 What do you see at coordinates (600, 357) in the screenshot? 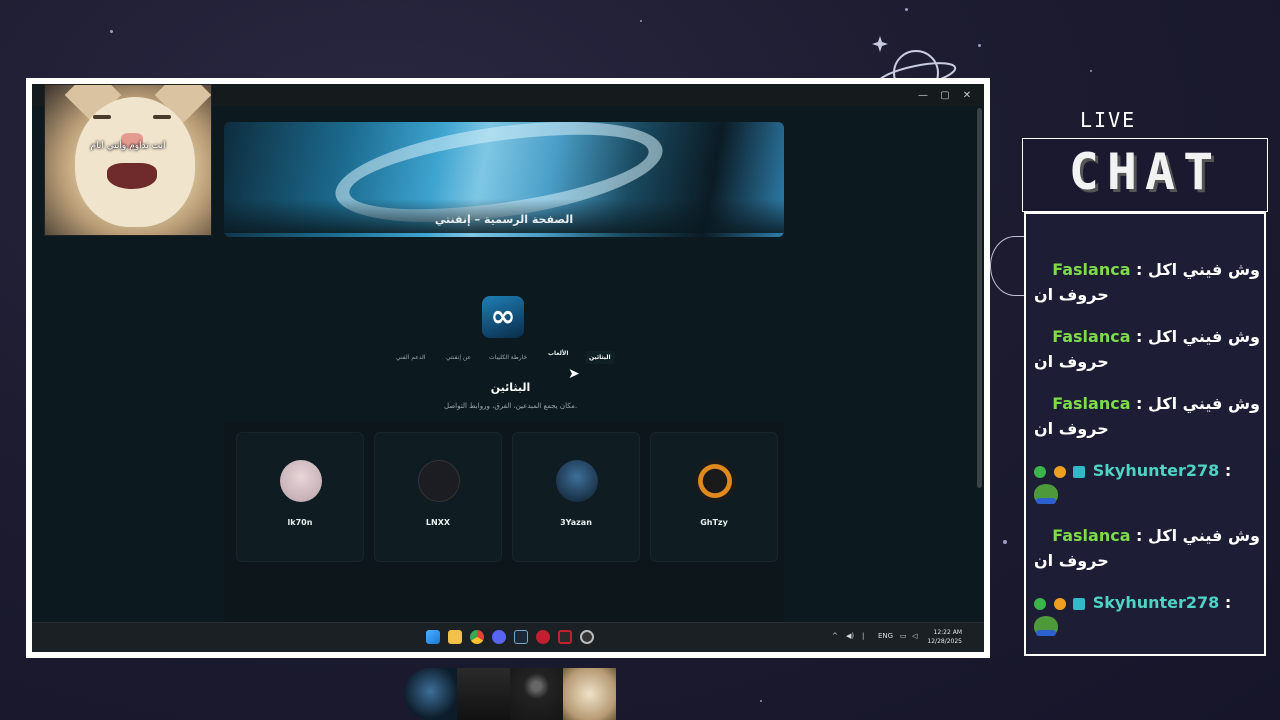
I see `nav-streamers: البثائين` at bounding box center [600, 357].